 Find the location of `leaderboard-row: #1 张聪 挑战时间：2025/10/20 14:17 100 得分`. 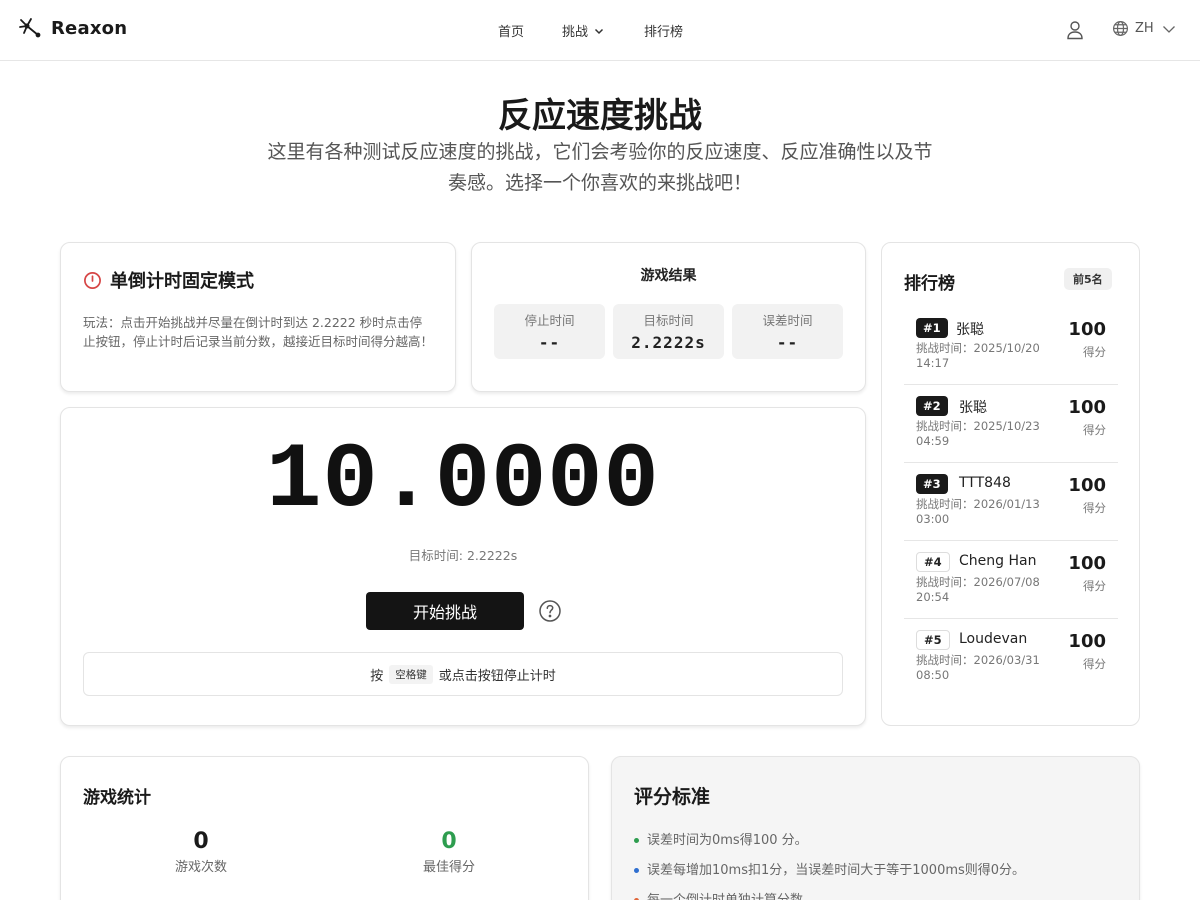

leaderboard-row: #1 张聪 挑战时间：2025/10/20 14:17 100 得分 is located at coordinates (1011, 346).